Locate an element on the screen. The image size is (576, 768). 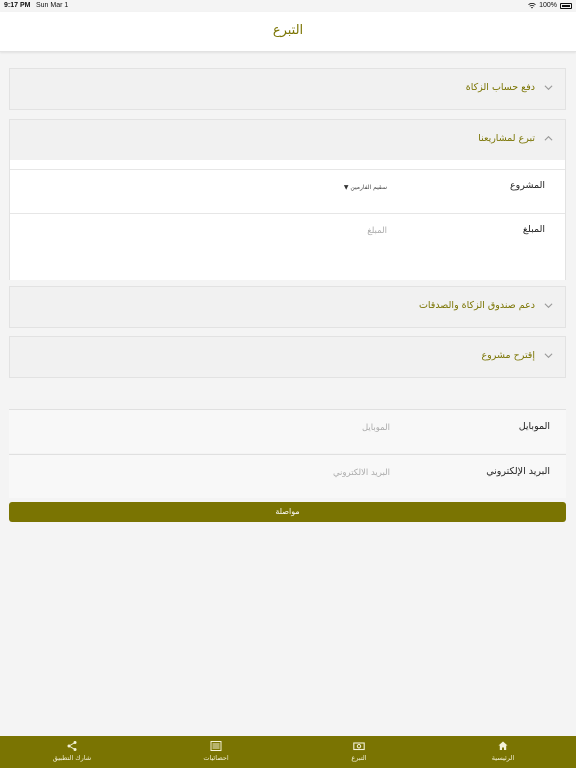
section-zakat-calc: دفع حساب الزكاة is located at coordinates (287, 89).